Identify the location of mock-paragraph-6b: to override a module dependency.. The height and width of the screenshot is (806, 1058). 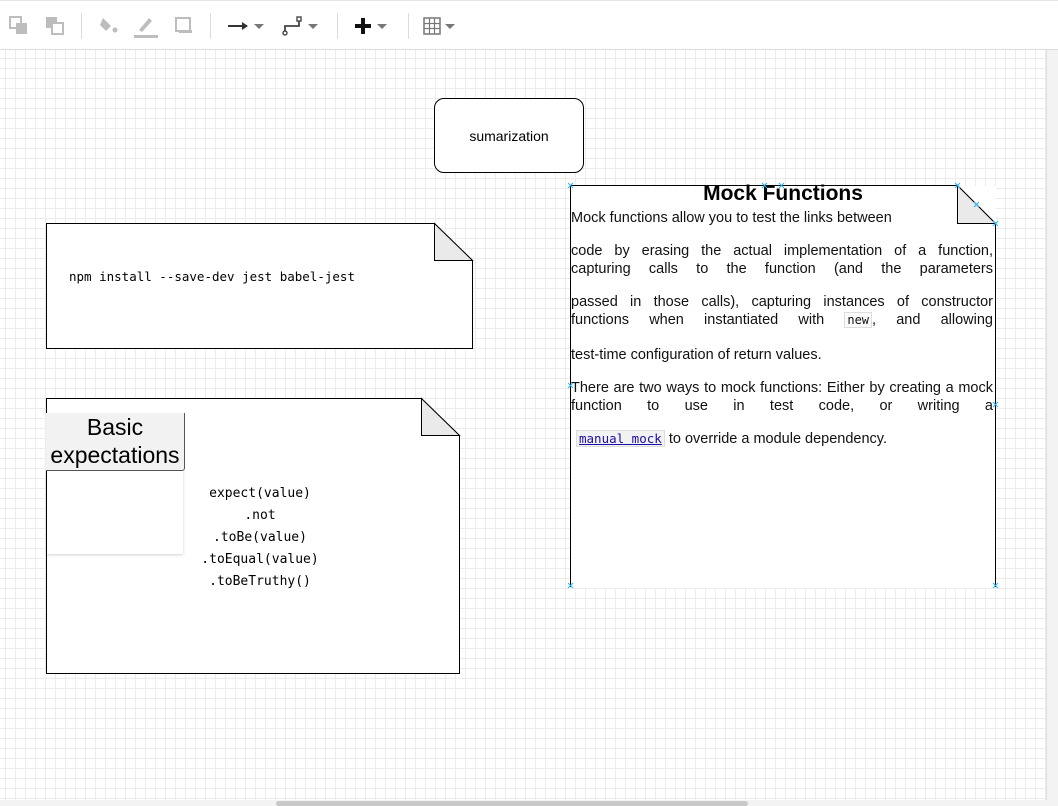
(776, 439).